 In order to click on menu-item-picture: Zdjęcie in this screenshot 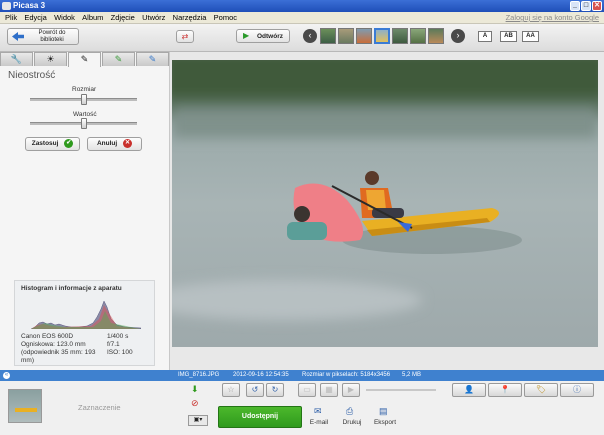, I will do `click(123, 17)`.